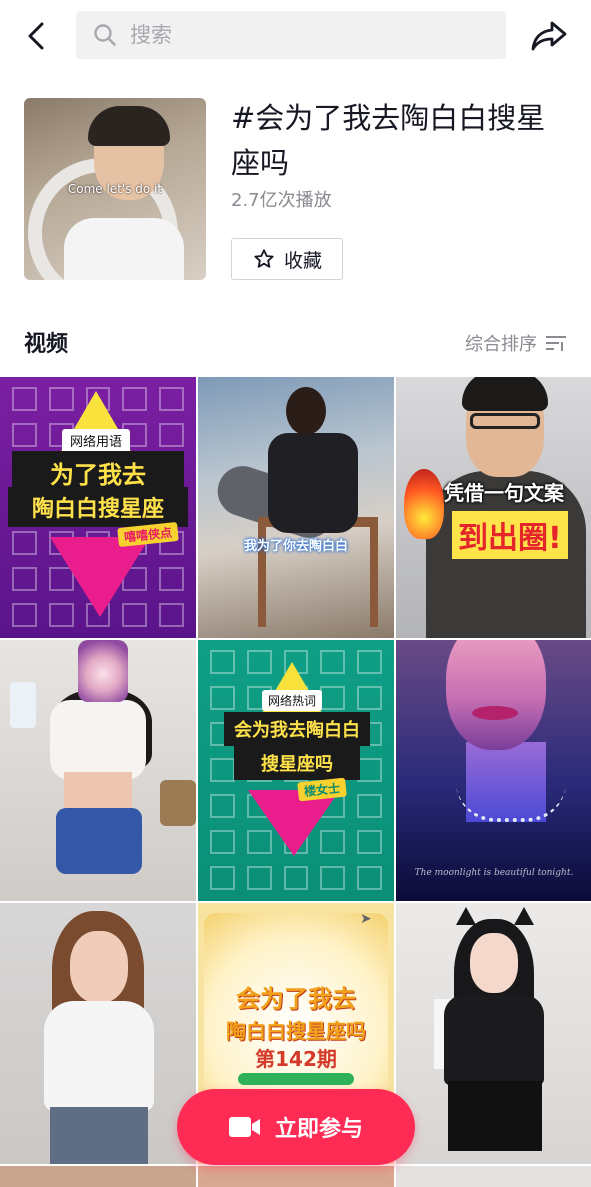 This screenshot has height=1187, width=591. I want to click on video-headline: 凭借一句文案, so click(504, 493).